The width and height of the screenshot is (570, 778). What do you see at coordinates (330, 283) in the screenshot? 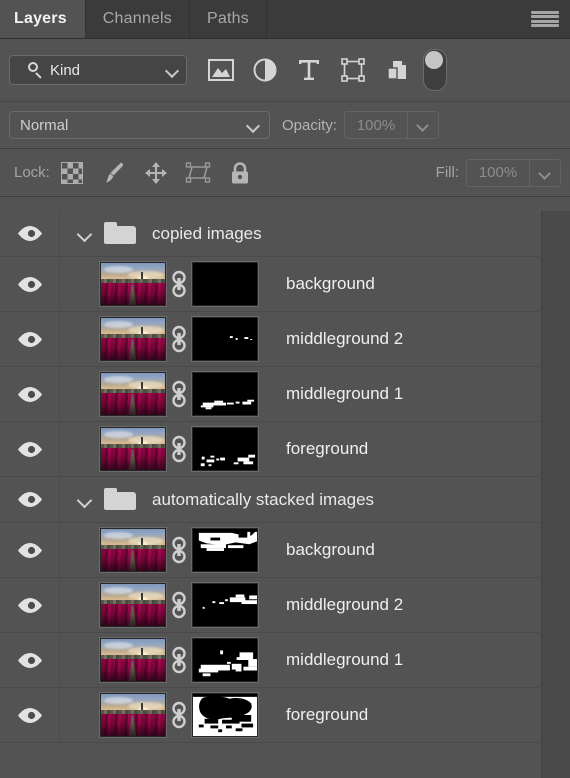
I see `layer-name: background` at bounding box center [330, 283].